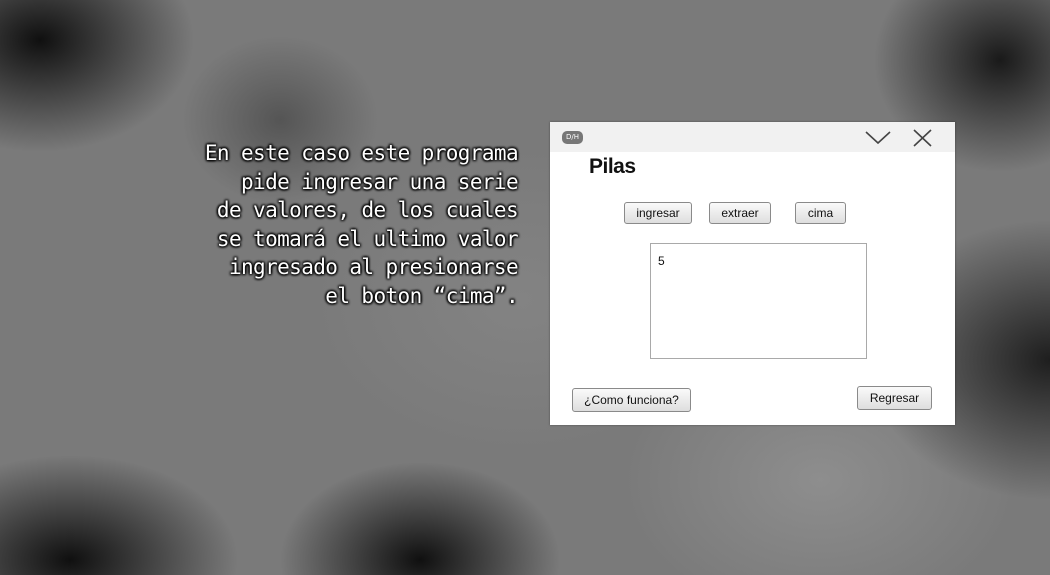 Image resolution: width=1050 pixels, height=575 pixels. What do you see at coordinates (367, 210) in the screenshot?
I see `caption-line: de valores, de los cuales` at bounding box center [367, 210].